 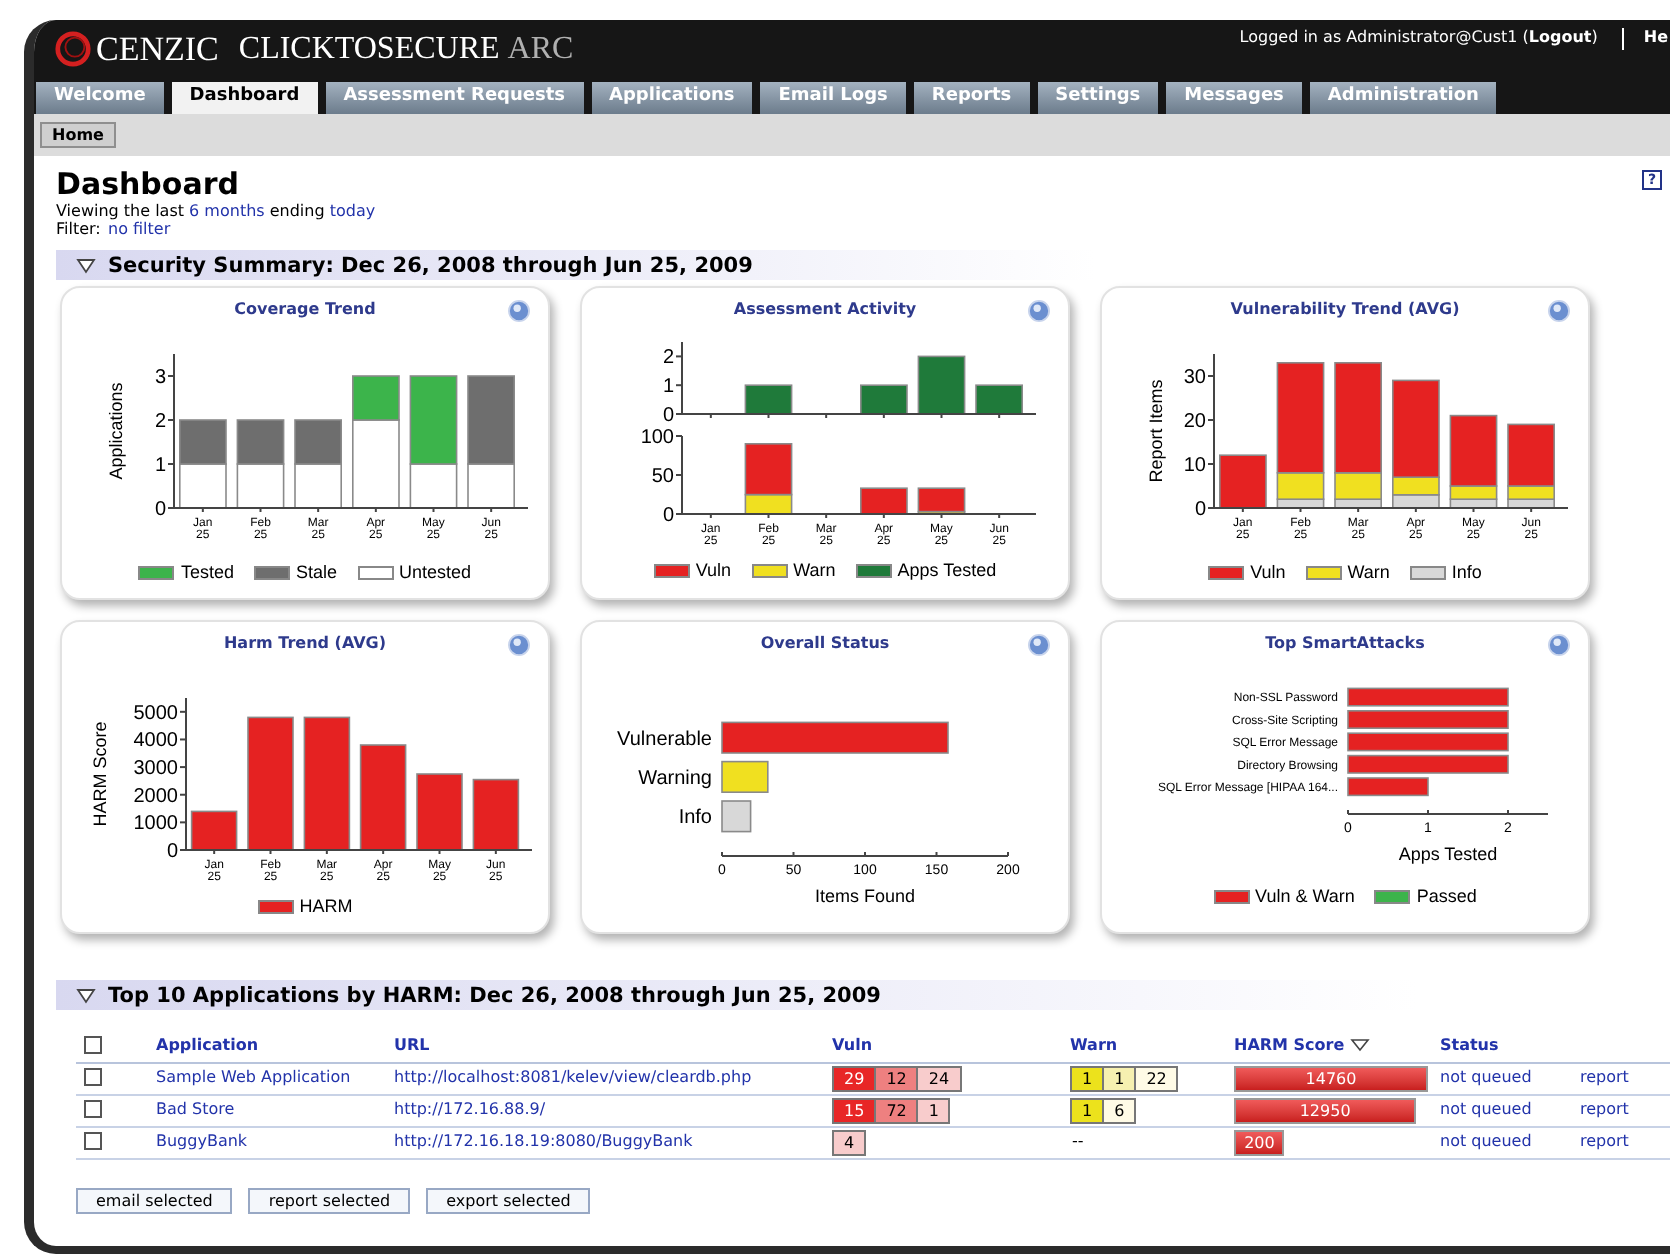 What do you see at coordinates (316, 572) in the screenshot?
I see `legend-label: Stale` at bounding box center [316, 572].